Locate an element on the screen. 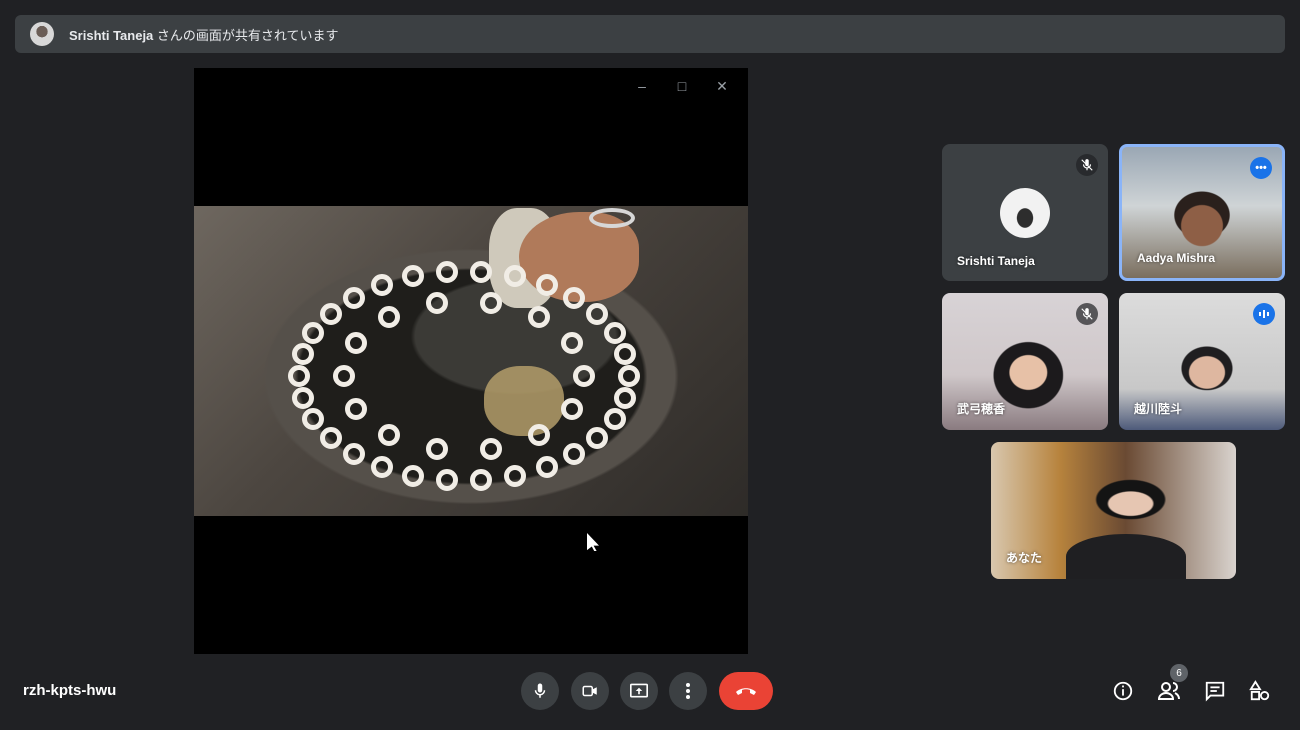  bottom-toolbar: rzh-kpts-hwu 6 is located at coordinates (650, 695).